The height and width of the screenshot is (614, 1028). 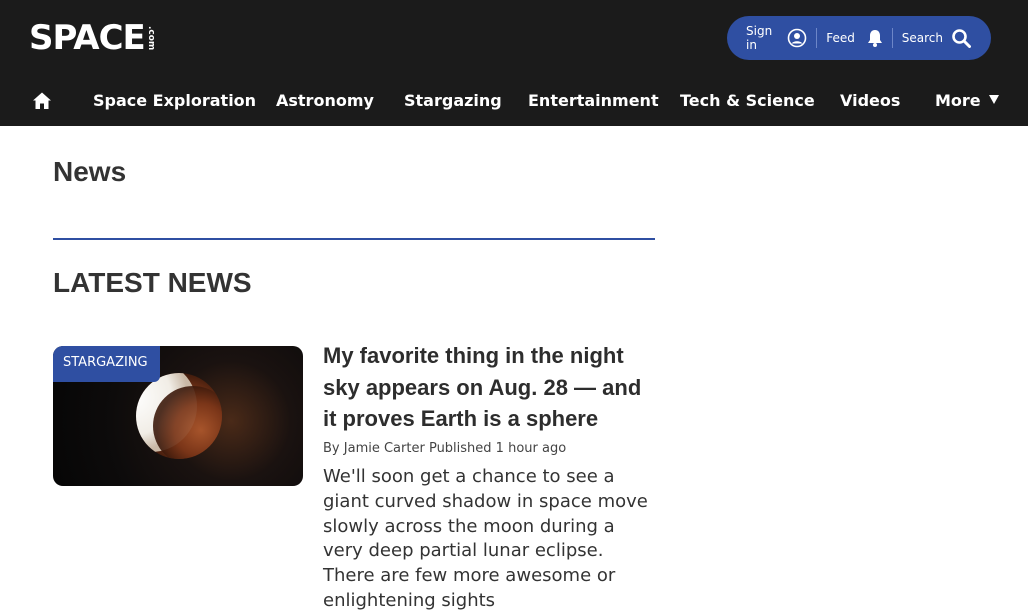 I want to click on published-time: Published 1 hour ago, so click(x=497, y=448).